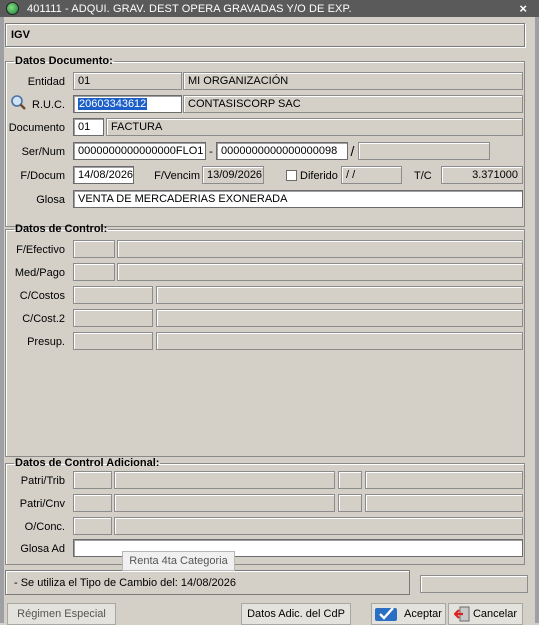 This screenshot has width=539, height=625. What do you see at coordinates (92, 503) in the screenshot?
I see `patricnv-code-field` at bounding box center [92, 503].